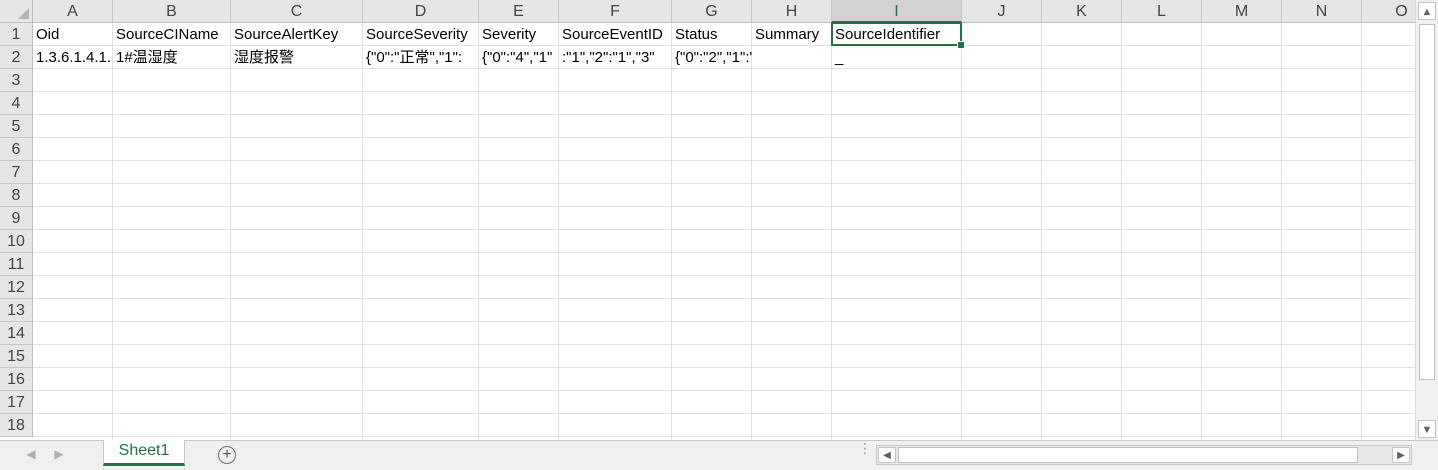 This screenshot has width=1438, height=470. I want to click on column-header-c: C, so click(297, 11).